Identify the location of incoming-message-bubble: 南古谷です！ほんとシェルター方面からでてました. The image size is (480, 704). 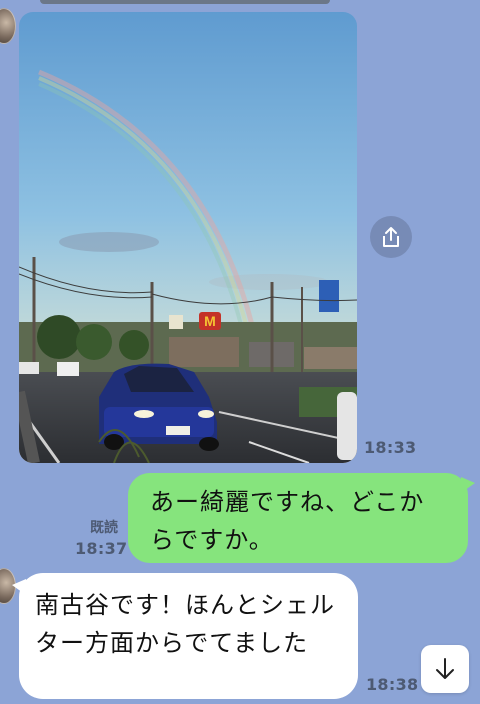
(185, 636).